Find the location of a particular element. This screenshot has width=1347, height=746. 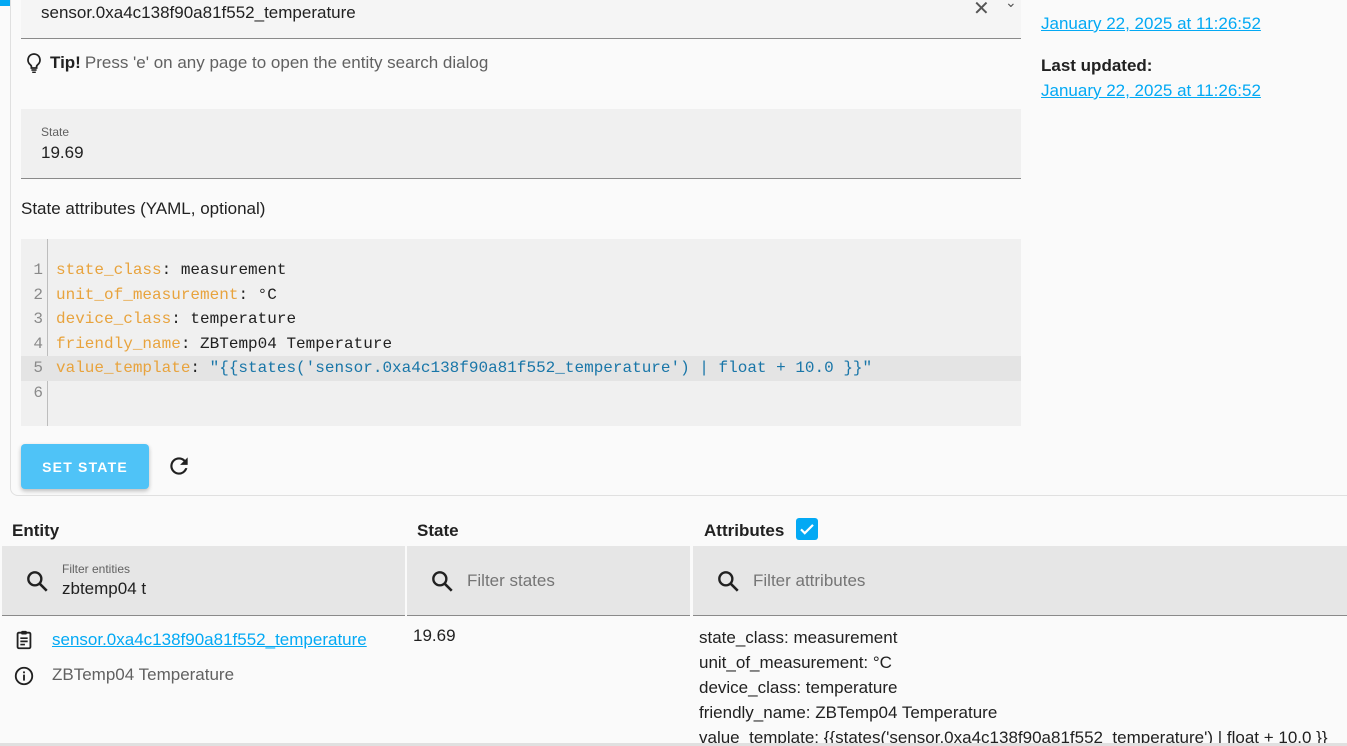

state-input-value: 19.69 is located at coordinates (62, 152).